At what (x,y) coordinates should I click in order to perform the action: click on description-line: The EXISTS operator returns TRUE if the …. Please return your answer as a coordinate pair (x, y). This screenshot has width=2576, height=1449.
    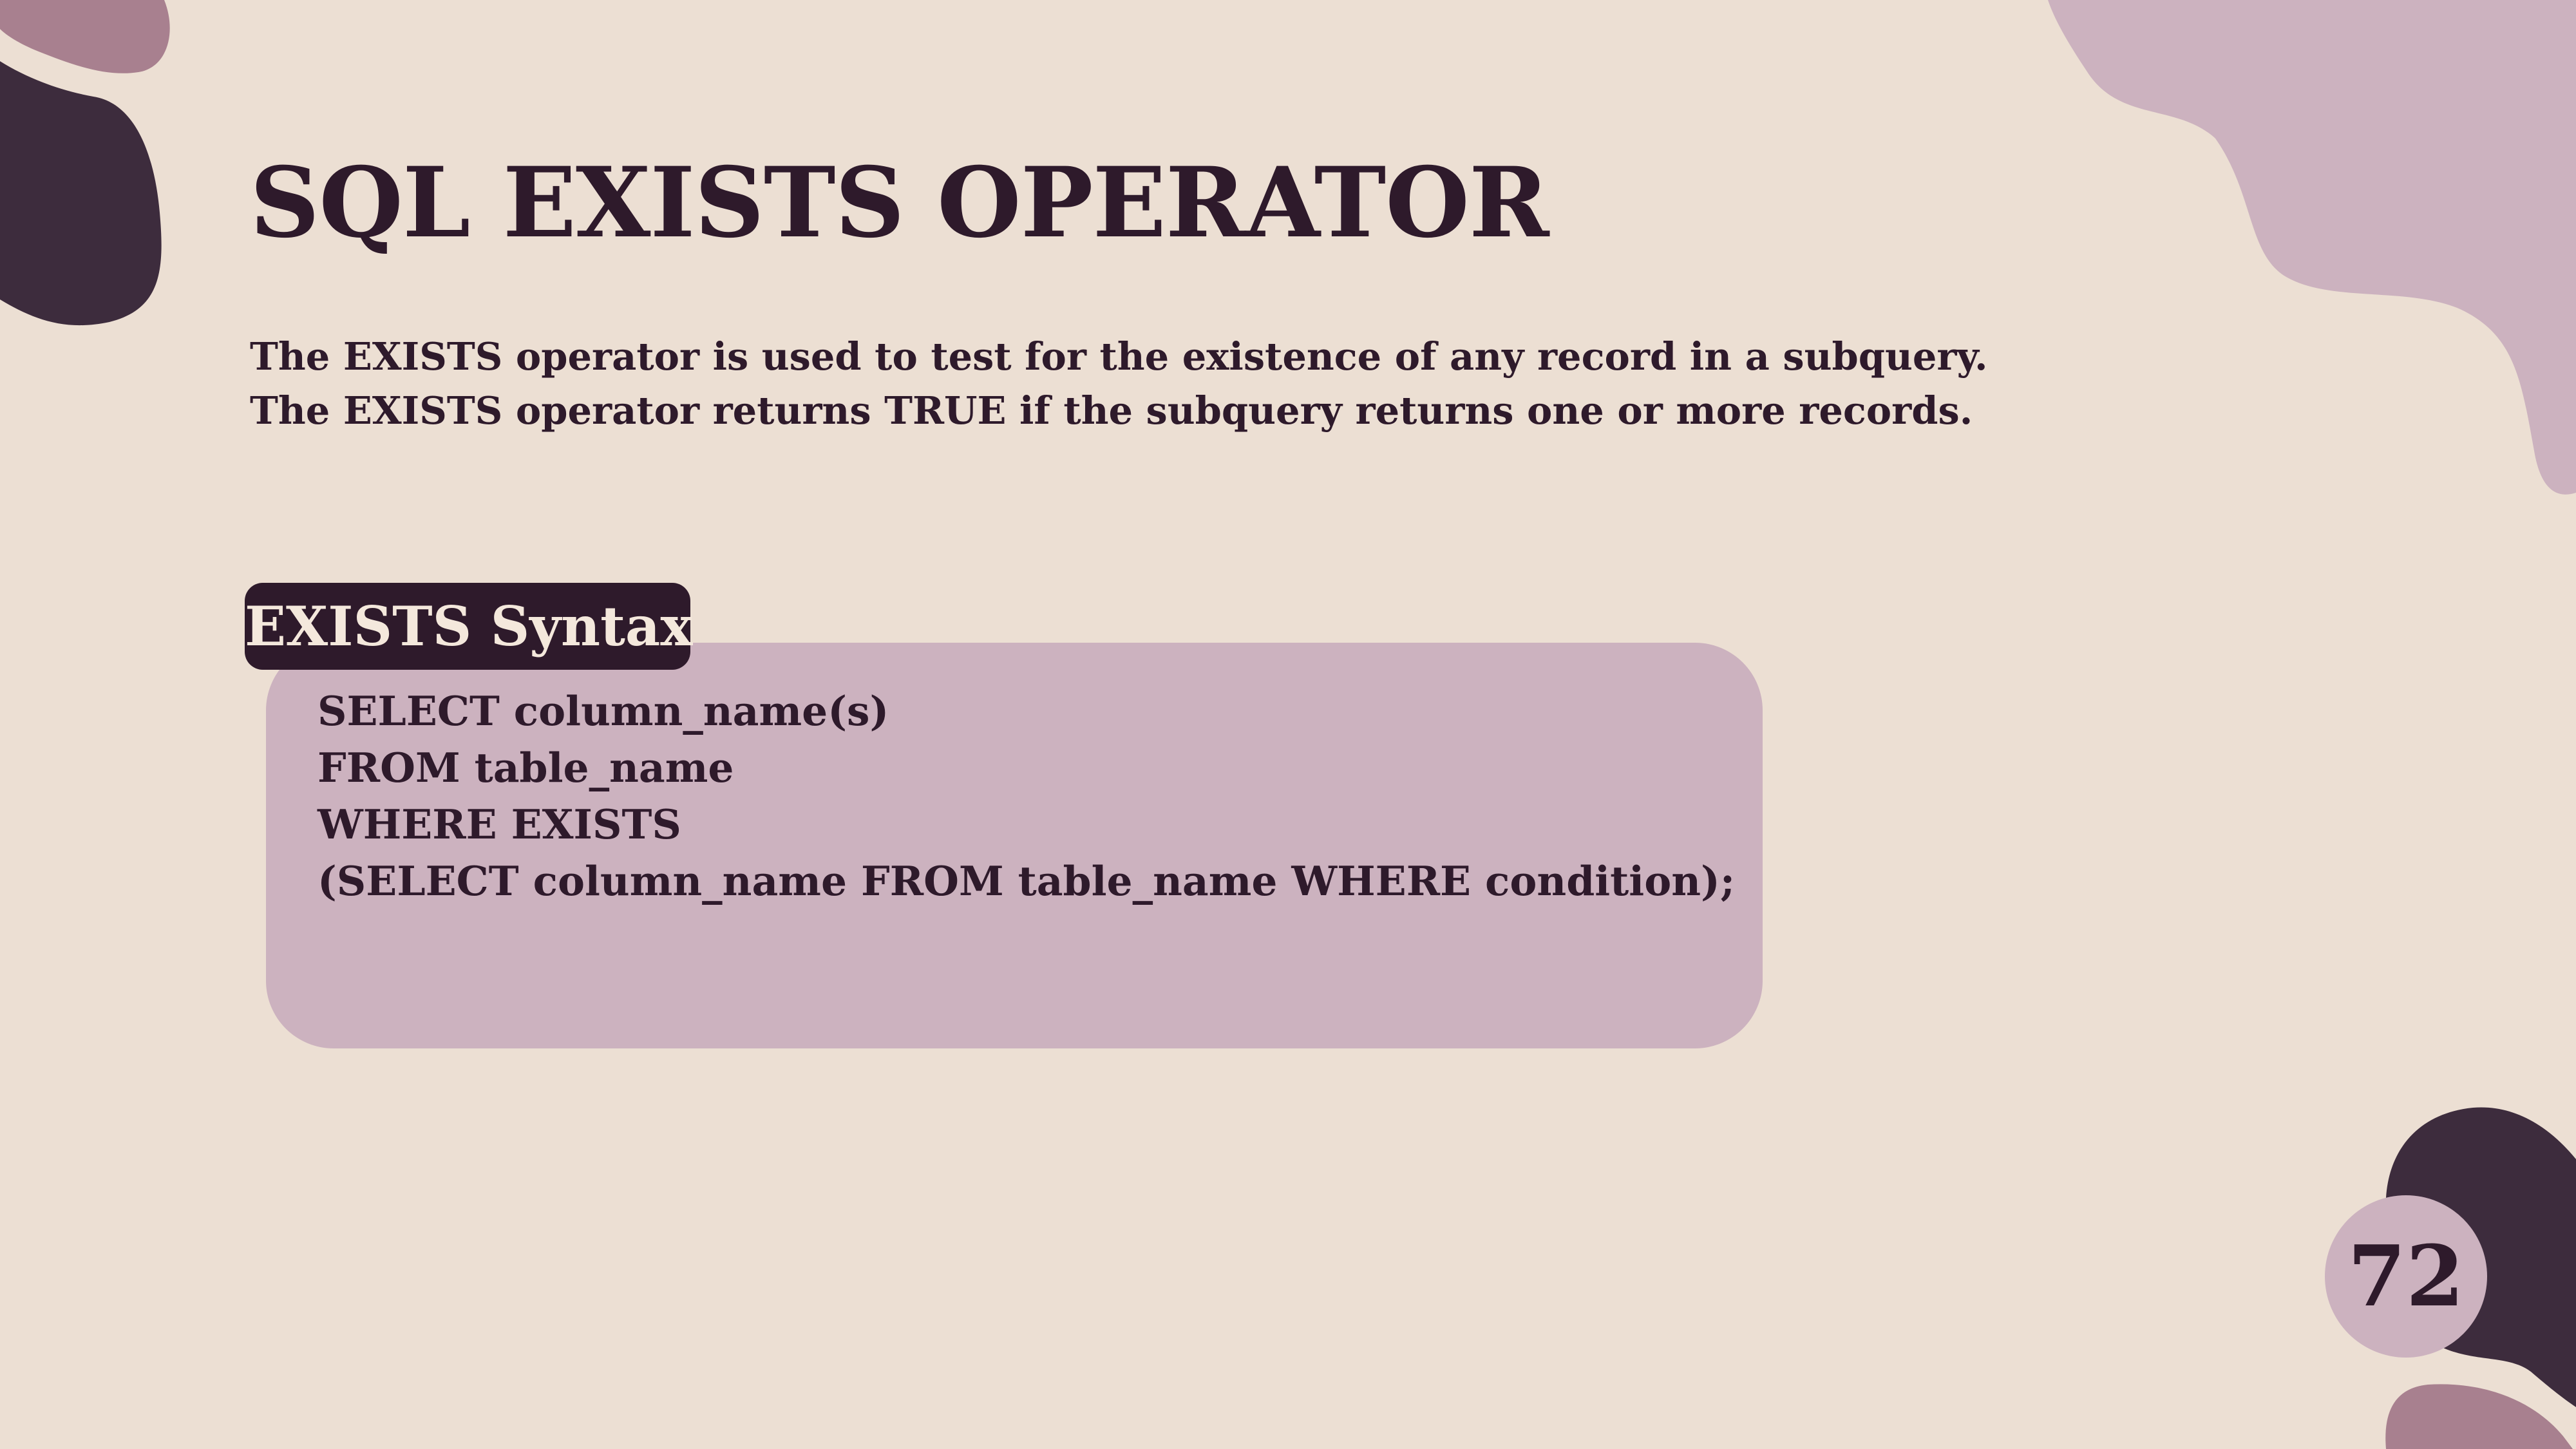
    Looking at the image, I should click on (1111, 411).